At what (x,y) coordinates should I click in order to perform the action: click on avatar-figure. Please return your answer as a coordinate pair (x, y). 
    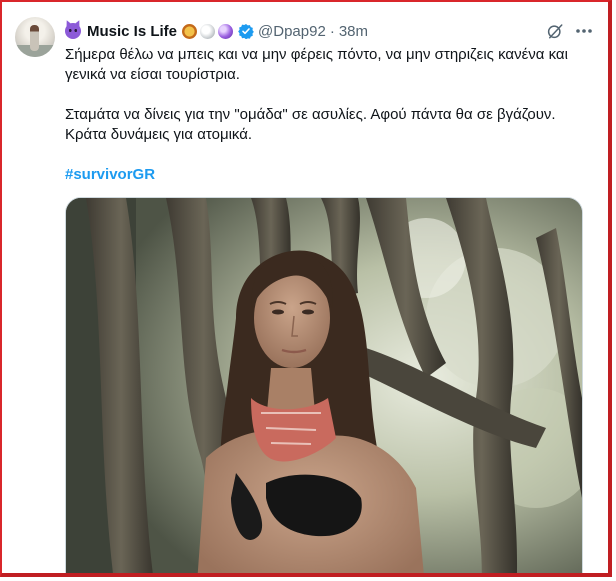
    Looking at the image, I should click on (34, 38).